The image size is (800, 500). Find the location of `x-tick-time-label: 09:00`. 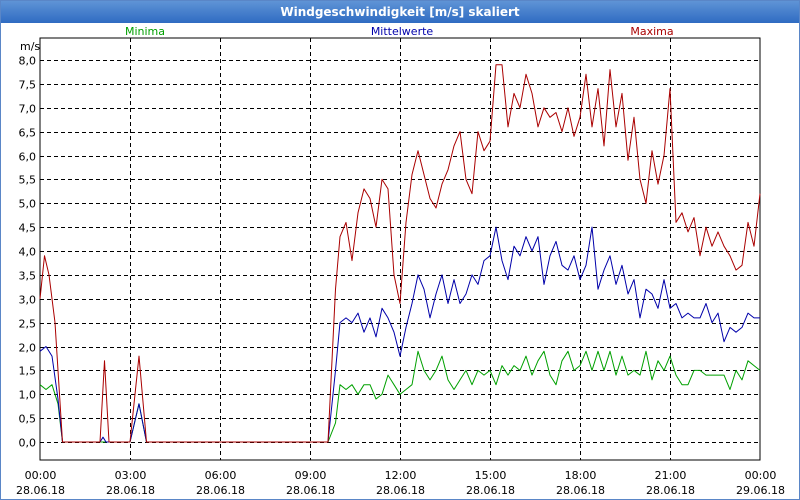

x-tick-time-label: 09:00 is located at coordinates (311, 475).